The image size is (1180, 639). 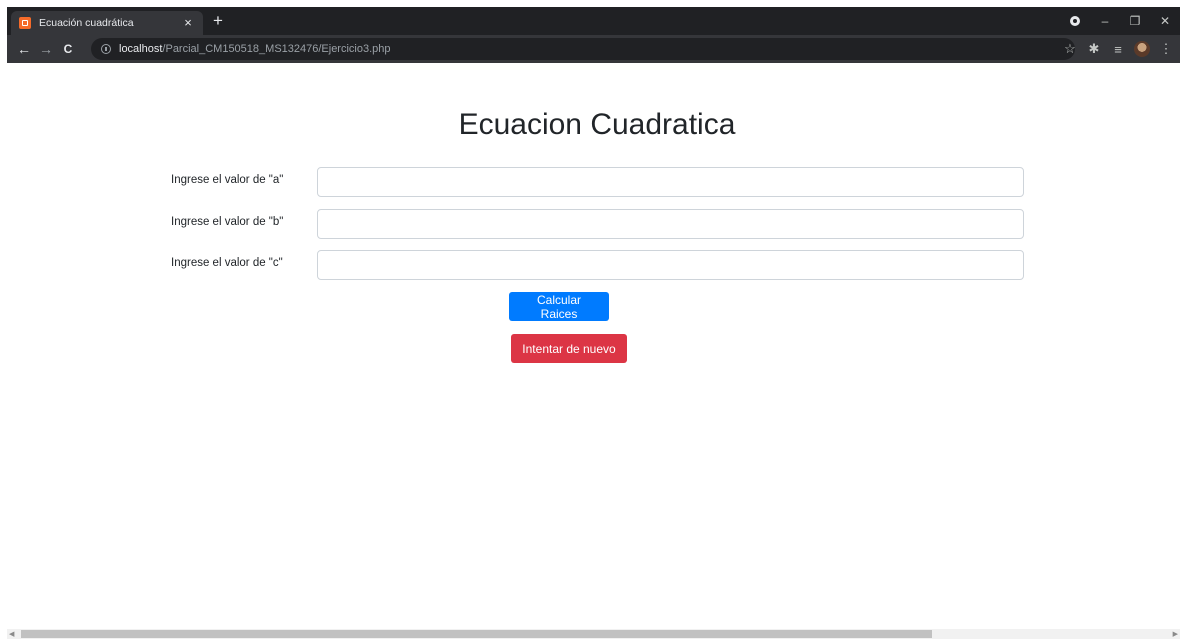 I want to click on site-info-icon, so click(x=106, y=49).